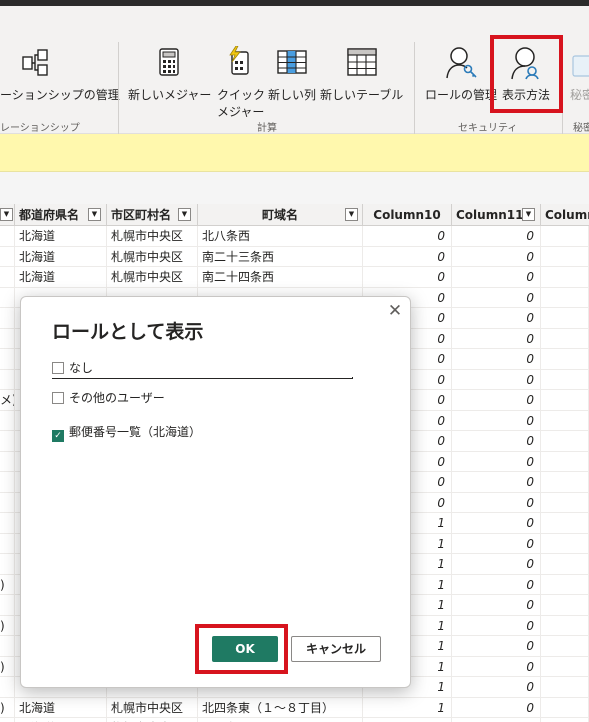 The width and height of the screenshot is (589, 722). What do you see at coordinates (280, 277) in the screenshot?
I see `cell-town: 南二十四条西` at bounding box center [280, 277].